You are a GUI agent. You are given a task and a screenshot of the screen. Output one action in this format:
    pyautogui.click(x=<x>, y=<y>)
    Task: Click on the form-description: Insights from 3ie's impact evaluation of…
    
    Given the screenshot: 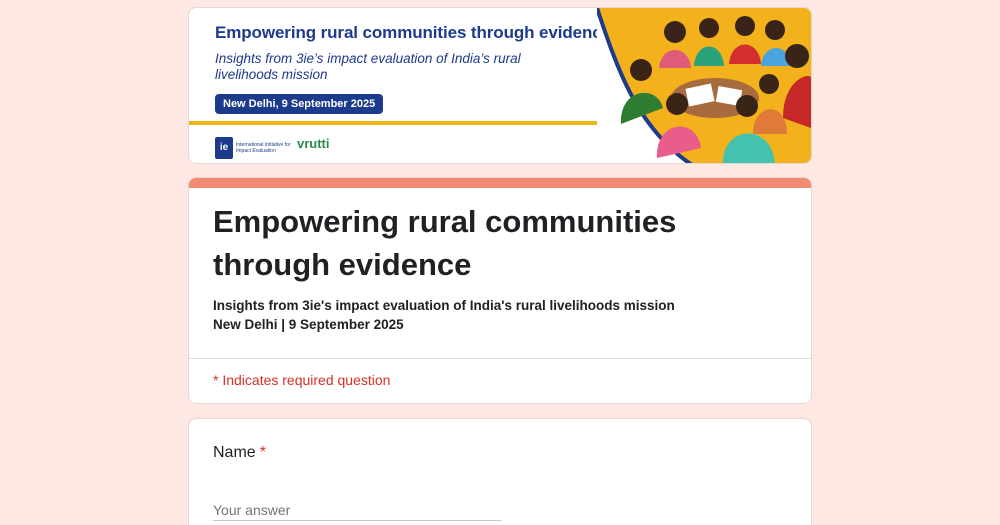 What is the action you would take?
    pyautogui.click(x=444, y=315)
    